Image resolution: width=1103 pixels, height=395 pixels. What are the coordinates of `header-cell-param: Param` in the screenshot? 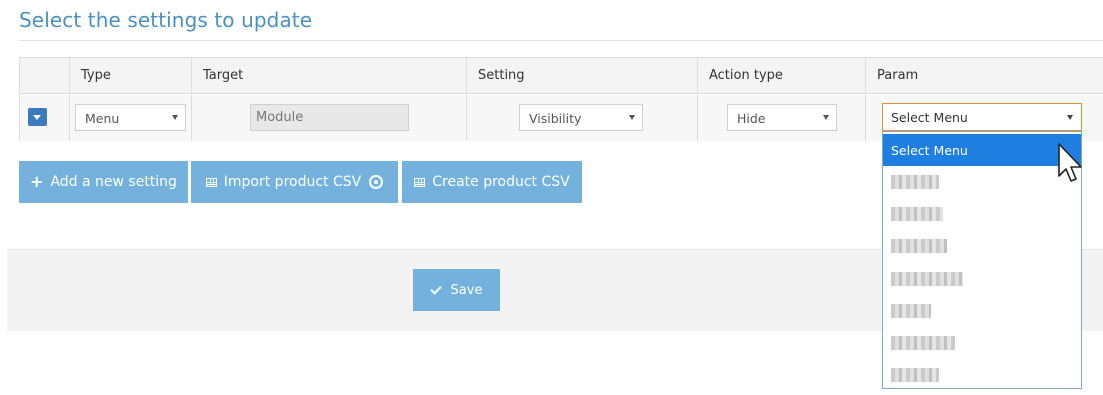 It's located at (984, 75).